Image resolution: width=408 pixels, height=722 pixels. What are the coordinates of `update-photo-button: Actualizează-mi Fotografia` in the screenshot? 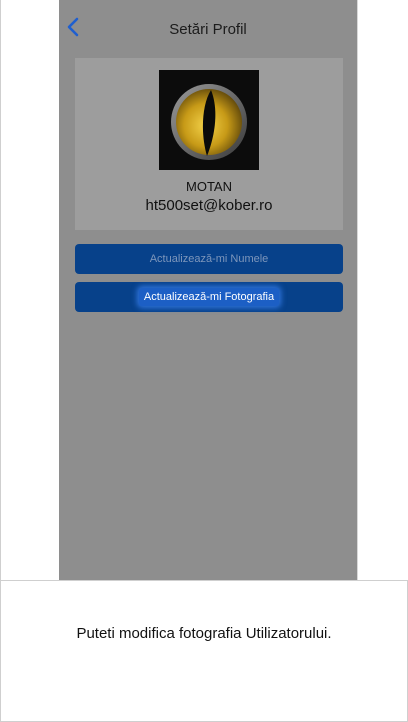 It's located at (209, 297).